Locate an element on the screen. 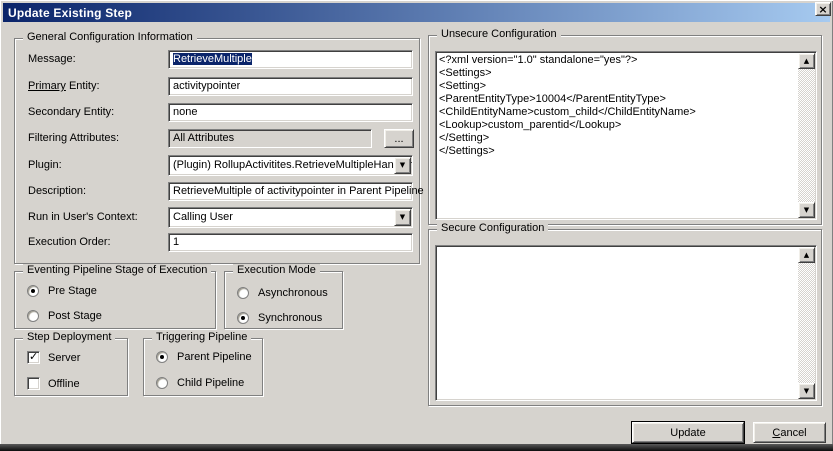  synchronous-label: Synchronous is located at coordinates (290, 318).